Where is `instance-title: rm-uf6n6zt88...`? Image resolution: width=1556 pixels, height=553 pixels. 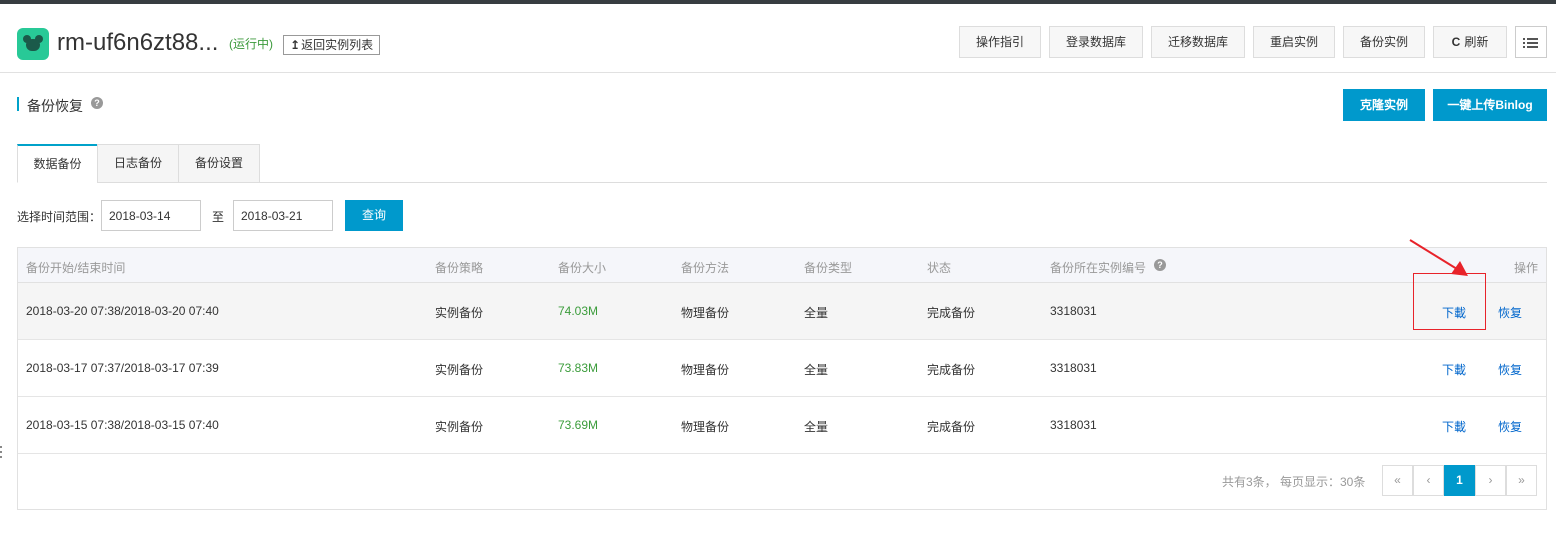 instance-title: rm-uf6n6zt88... is located at coordinates (138, 42).